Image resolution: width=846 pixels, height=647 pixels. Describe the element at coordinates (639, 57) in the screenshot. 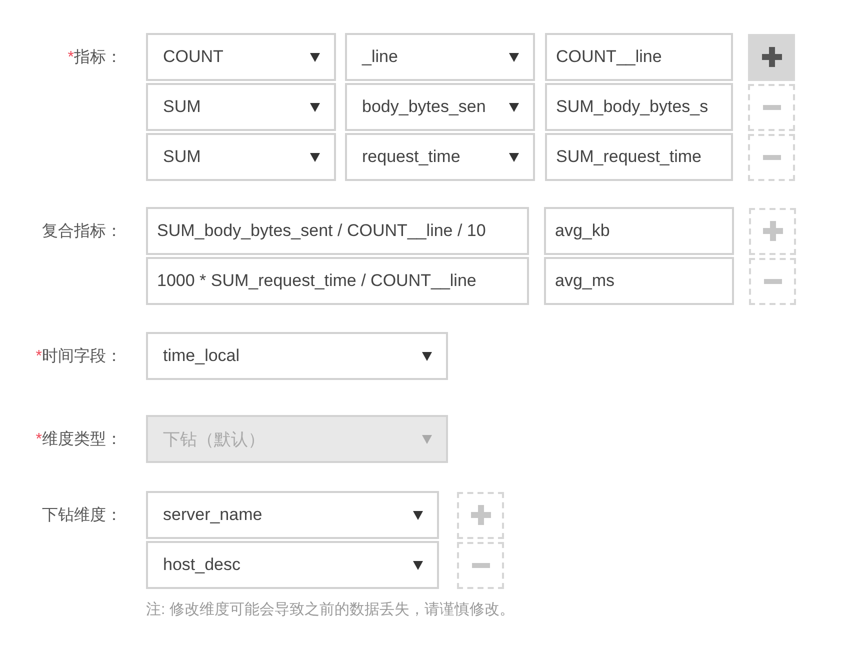

I see `alias-input: COUNT__line` at that location.